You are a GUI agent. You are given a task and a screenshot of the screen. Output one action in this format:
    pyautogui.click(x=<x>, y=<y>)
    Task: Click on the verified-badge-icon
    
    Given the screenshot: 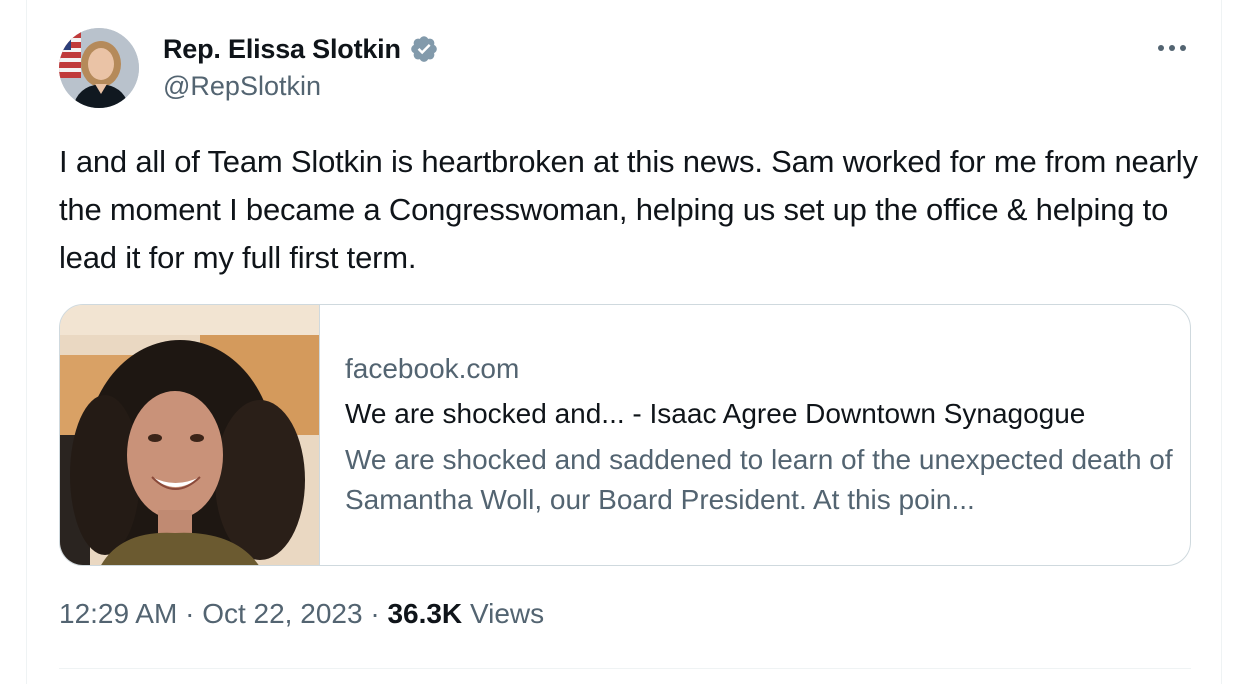 What is the action you would take?
    pyautogui.click(x=424, y=49)
    